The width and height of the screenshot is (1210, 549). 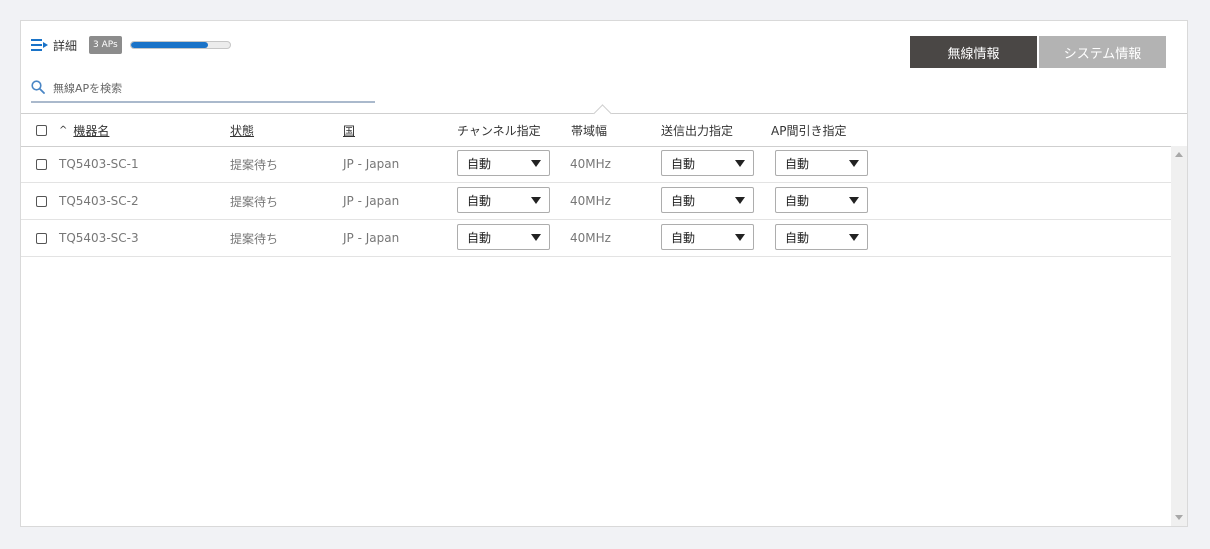 I want to click on select-all-checkbox, so click(x=41, y=130).